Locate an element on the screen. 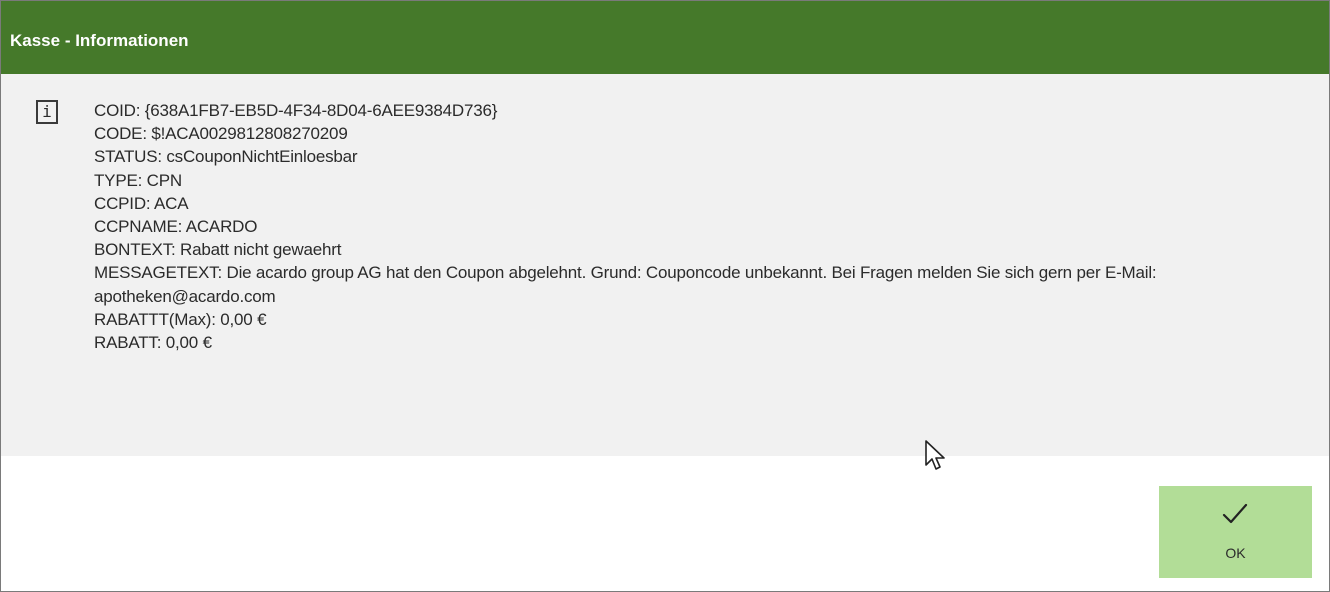 The width and height of the screenshot is (1330, 592). mouse-pointer-icon is located at coordinates (935, 455).